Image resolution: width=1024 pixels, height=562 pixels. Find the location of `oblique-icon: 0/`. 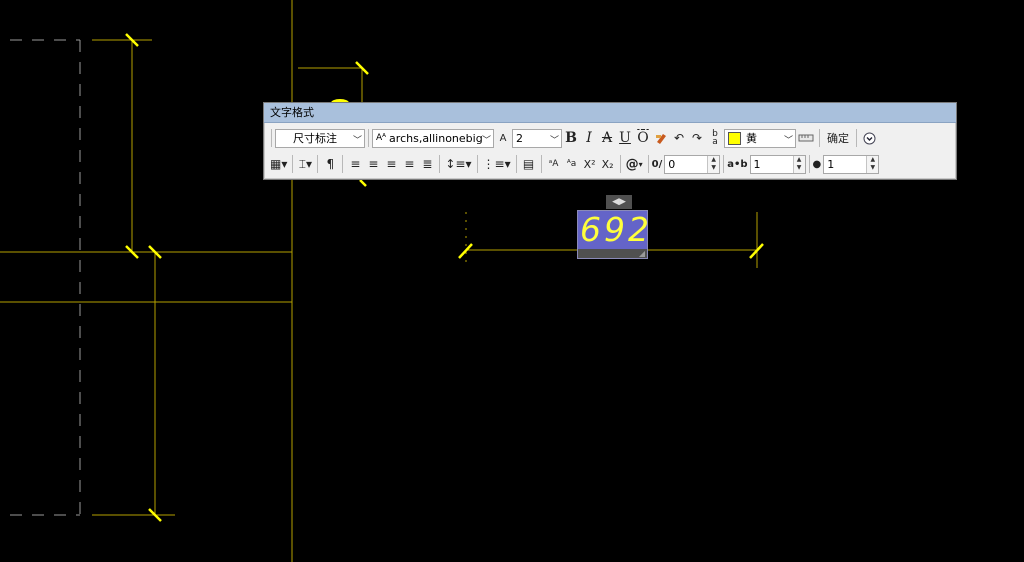

oblique-icon: 0/ is located at coordinates (657, 164).